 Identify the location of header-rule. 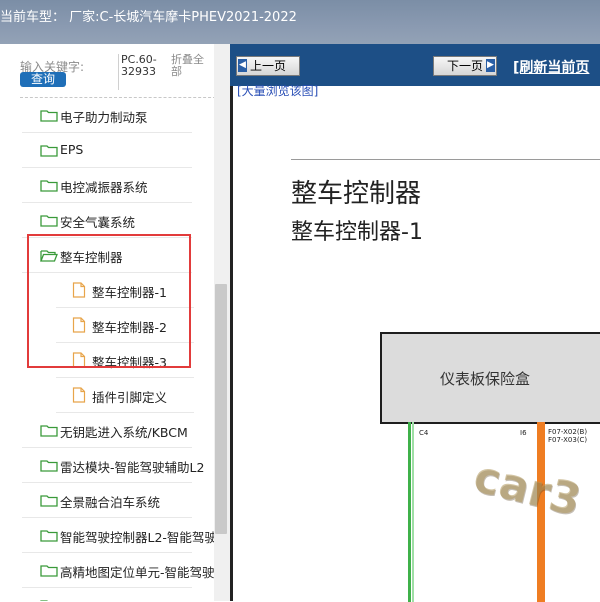
(445, 159).